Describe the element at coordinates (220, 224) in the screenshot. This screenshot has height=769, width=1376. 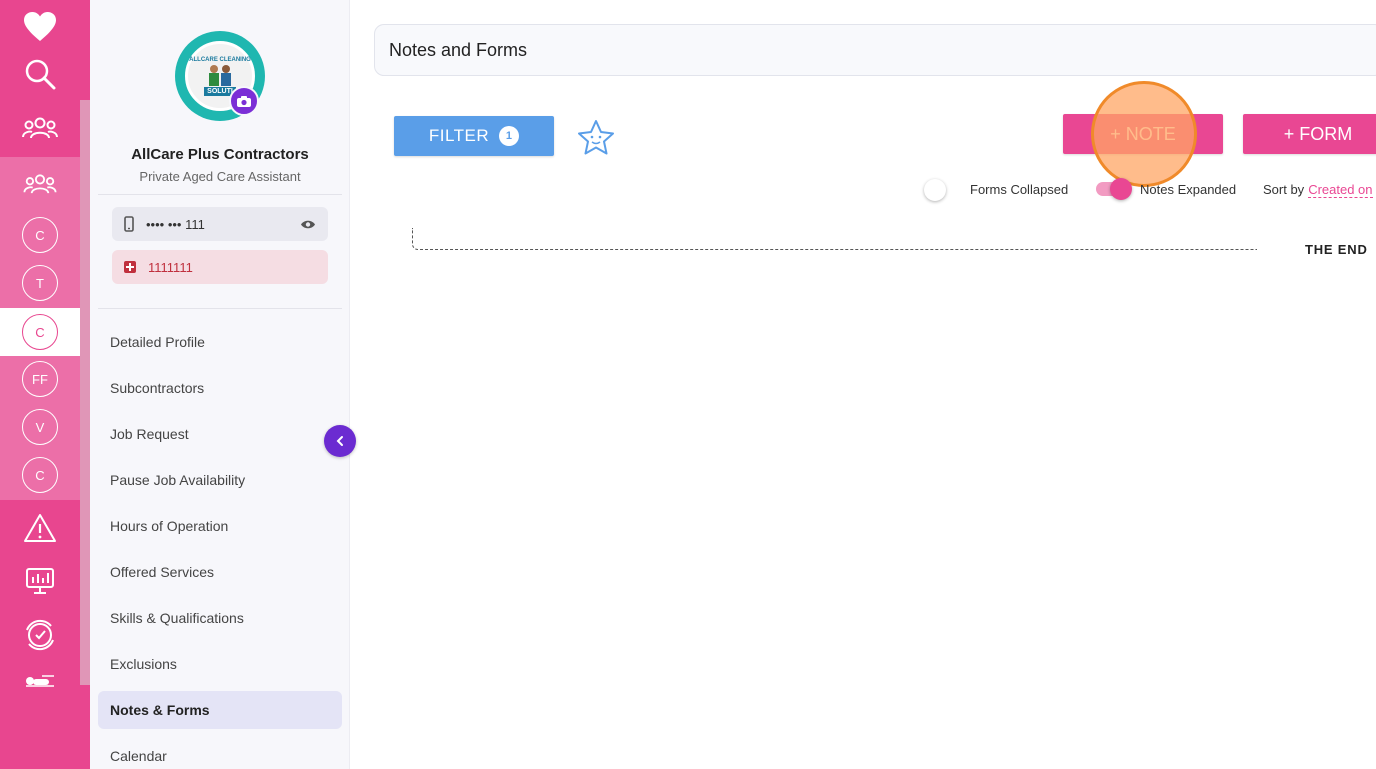
I see `phone-field: •••• ••• 111` at that location.